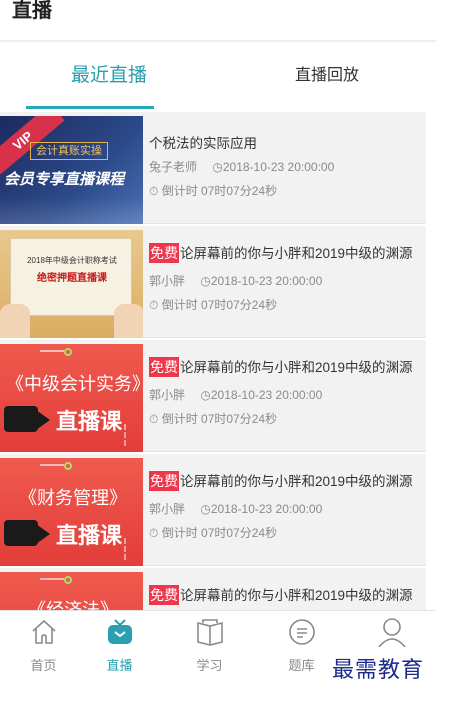 The width and height of the screenshot is (456, 702). I want to click on thumbnail-hand-left, so click(15, 321).